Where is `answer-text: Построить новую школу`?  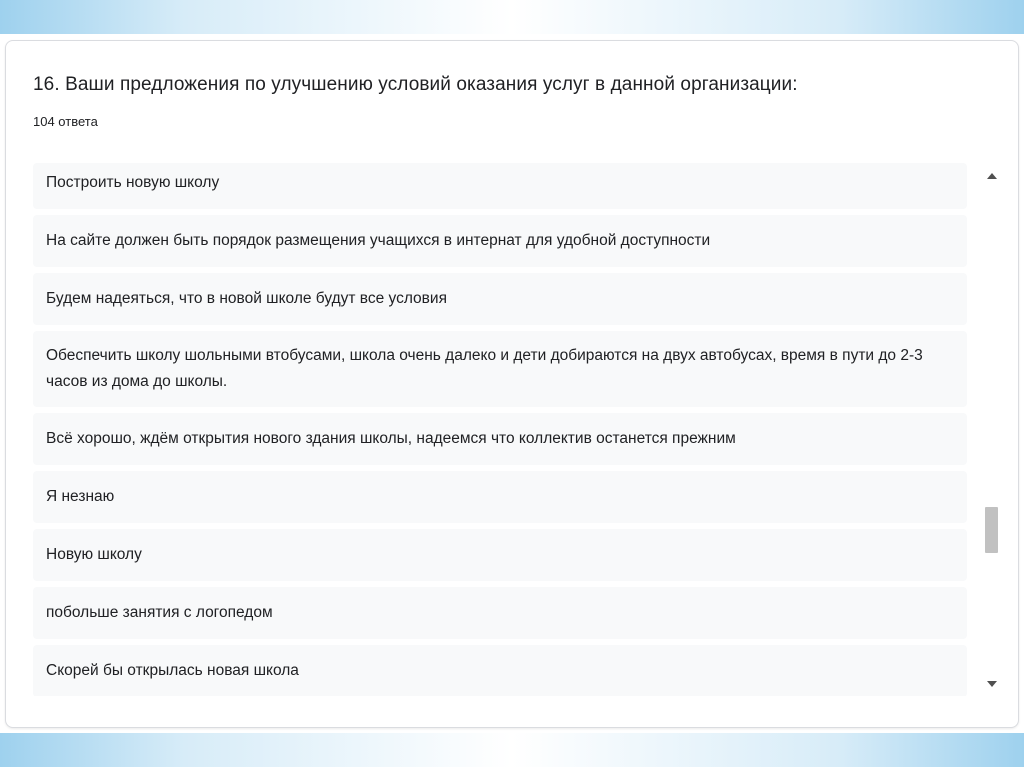 answer-text: Построить новую школу is located at coordinates (133, 182).